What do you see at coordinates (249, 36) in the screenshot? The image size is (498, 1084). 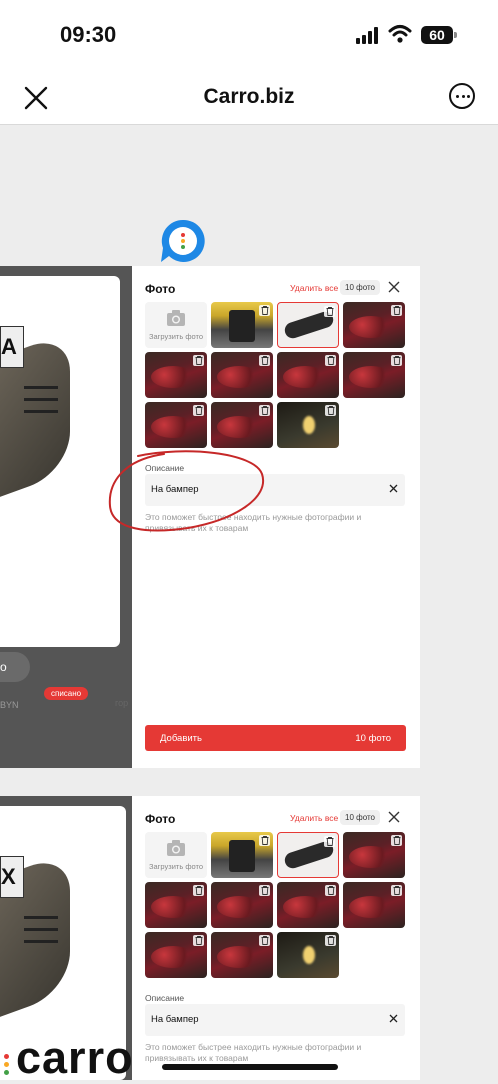 I see `status-bar: 09:30 60` at bounding box center [249, 36].